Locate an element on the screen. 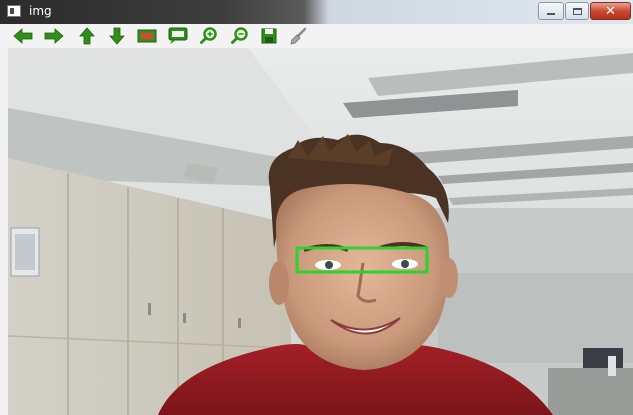 The height and width of the screenshot is (415, 633). pan-left-button is located at coordinates (23, 36).